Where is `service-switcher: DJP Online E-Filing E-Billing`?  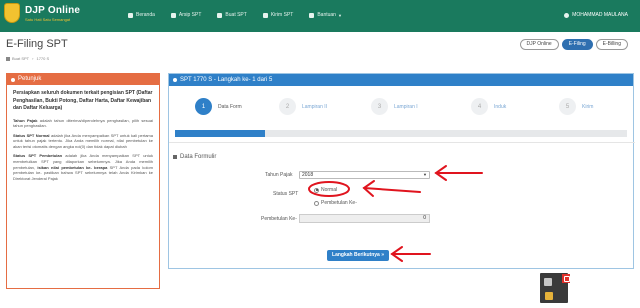
service-switcher: DJP Online E-Filing E-Billing is located at coordinates (572, 44).